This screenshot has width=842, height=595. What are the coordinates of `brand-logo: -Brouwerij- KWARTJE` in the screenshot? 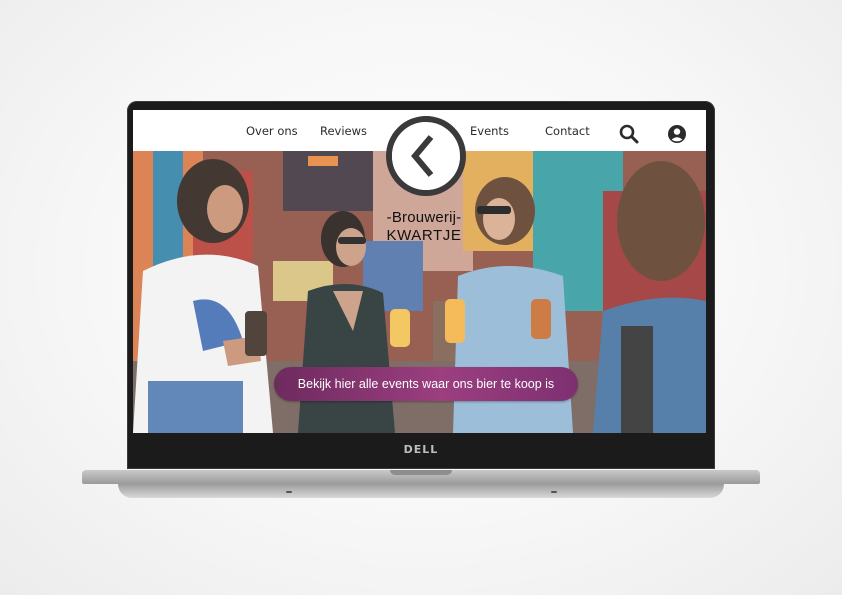 It's located at (424, 179).